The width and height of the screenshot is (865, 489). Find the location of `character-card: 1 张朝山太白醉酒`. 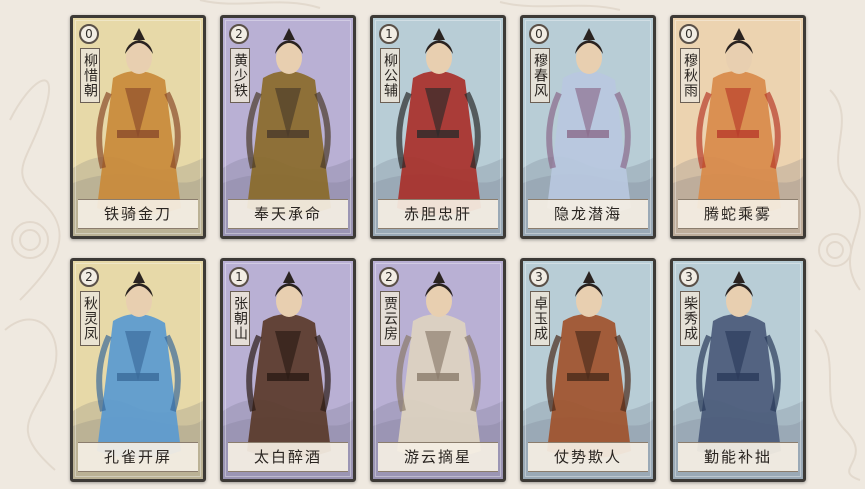

character-card: 1 张朝山太白醉酒 is located at coordinates (288, 370).